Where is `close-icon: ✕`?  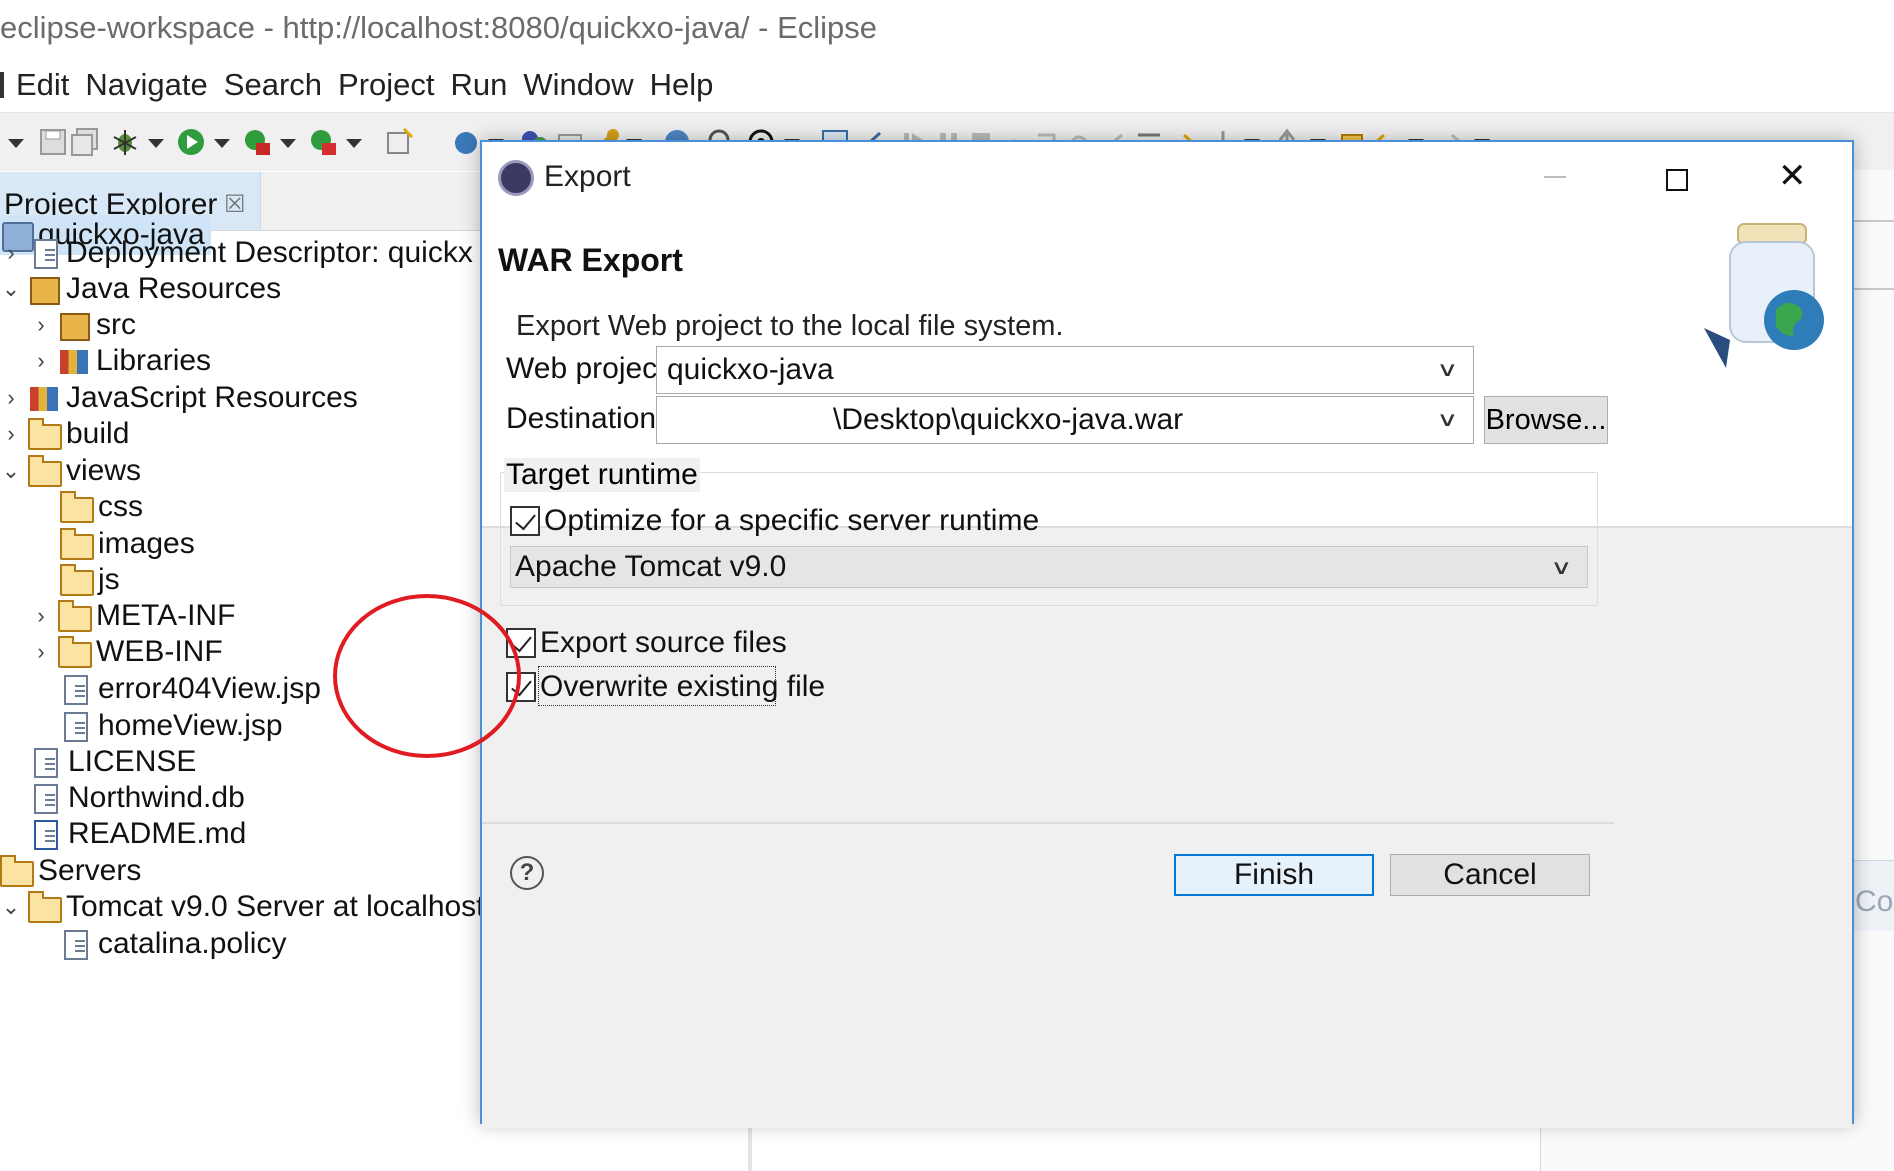
close-icon: ✕ is located at coordinates (1792, 176).